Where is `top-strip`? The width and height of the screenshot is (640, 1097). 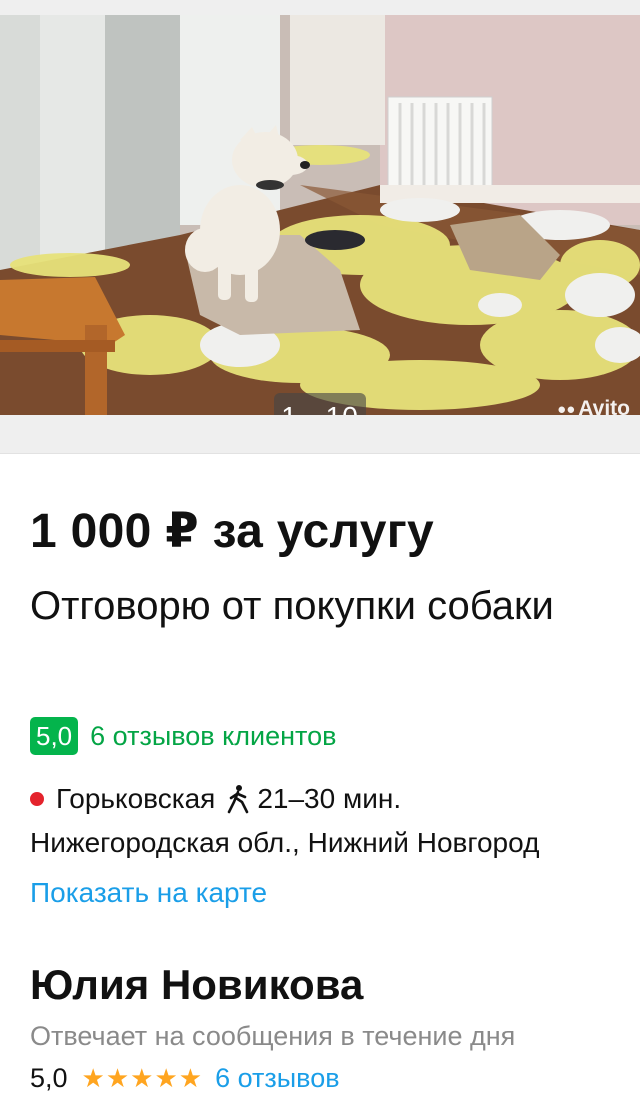 top-strip is located at coordinates (320, 7).